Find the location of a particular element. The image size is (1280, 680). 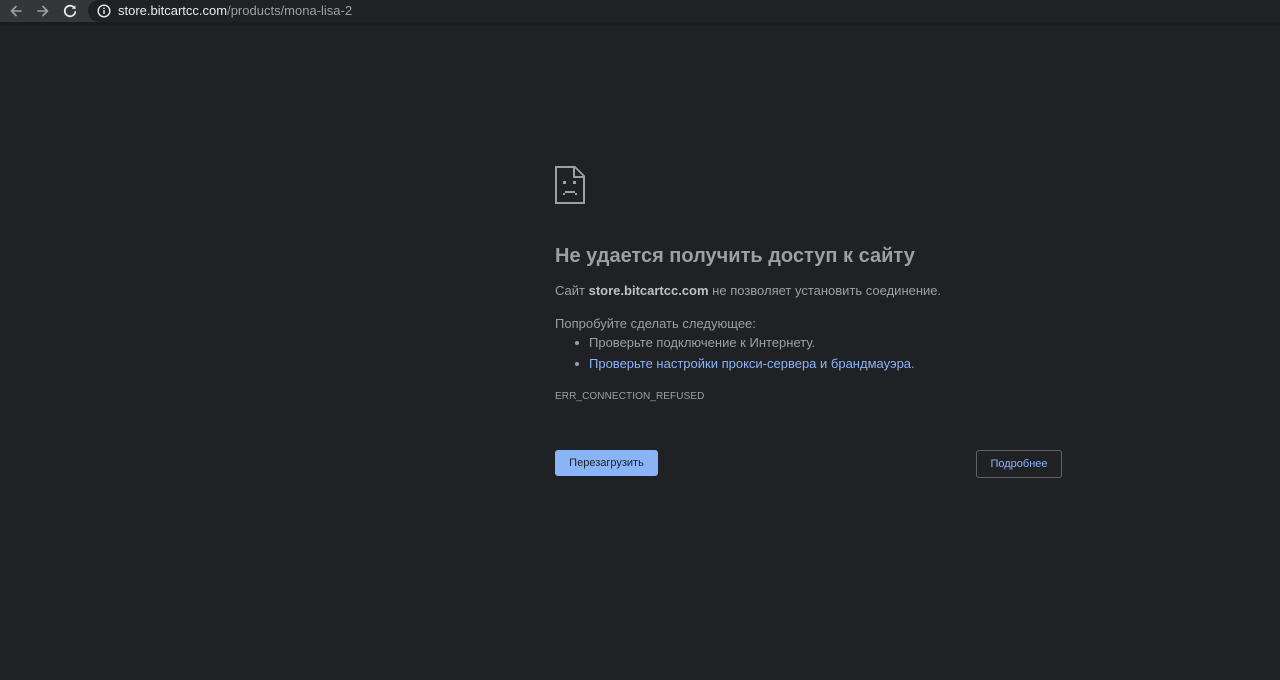

forward-button is located at coordinates (43, 11).